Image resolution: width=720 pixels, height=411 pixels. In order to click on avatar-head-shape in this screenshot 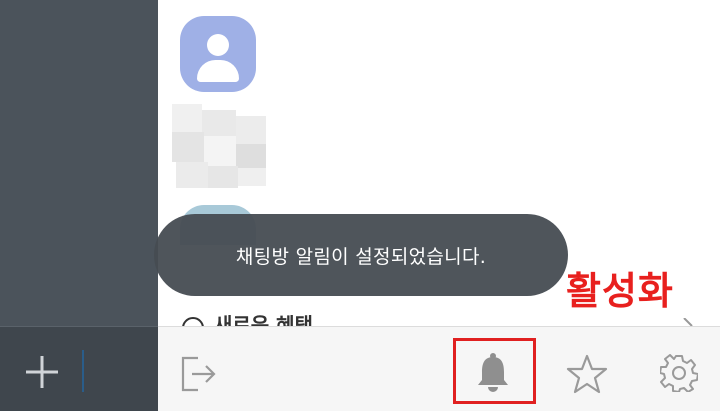, I will do `click(218, 45)`.